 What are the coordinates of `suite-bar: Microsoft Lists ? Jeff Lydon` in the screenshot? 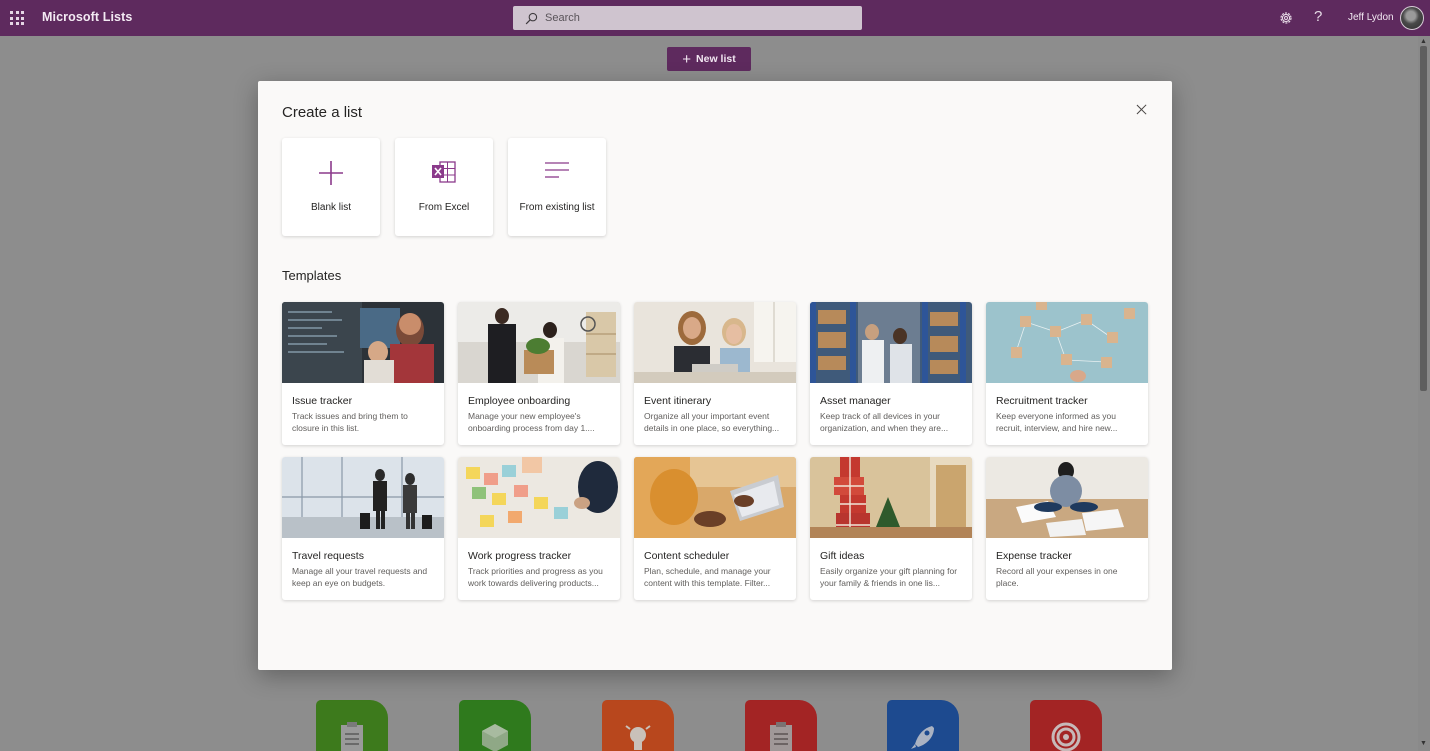 It's located at (715, 18).